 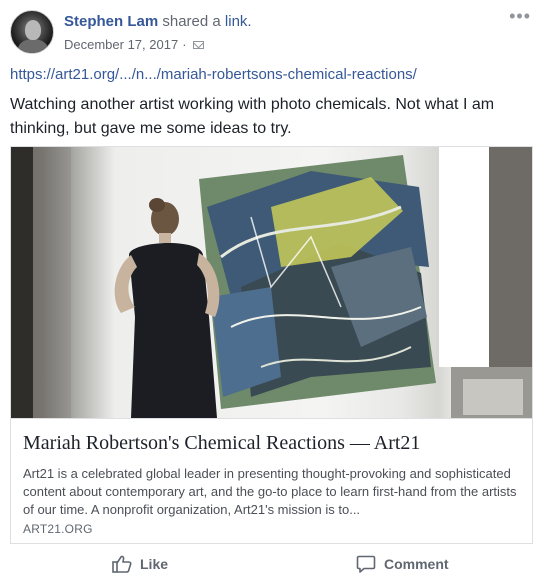 I want to click on comment-button: Comment, so click(x=402, y=564).